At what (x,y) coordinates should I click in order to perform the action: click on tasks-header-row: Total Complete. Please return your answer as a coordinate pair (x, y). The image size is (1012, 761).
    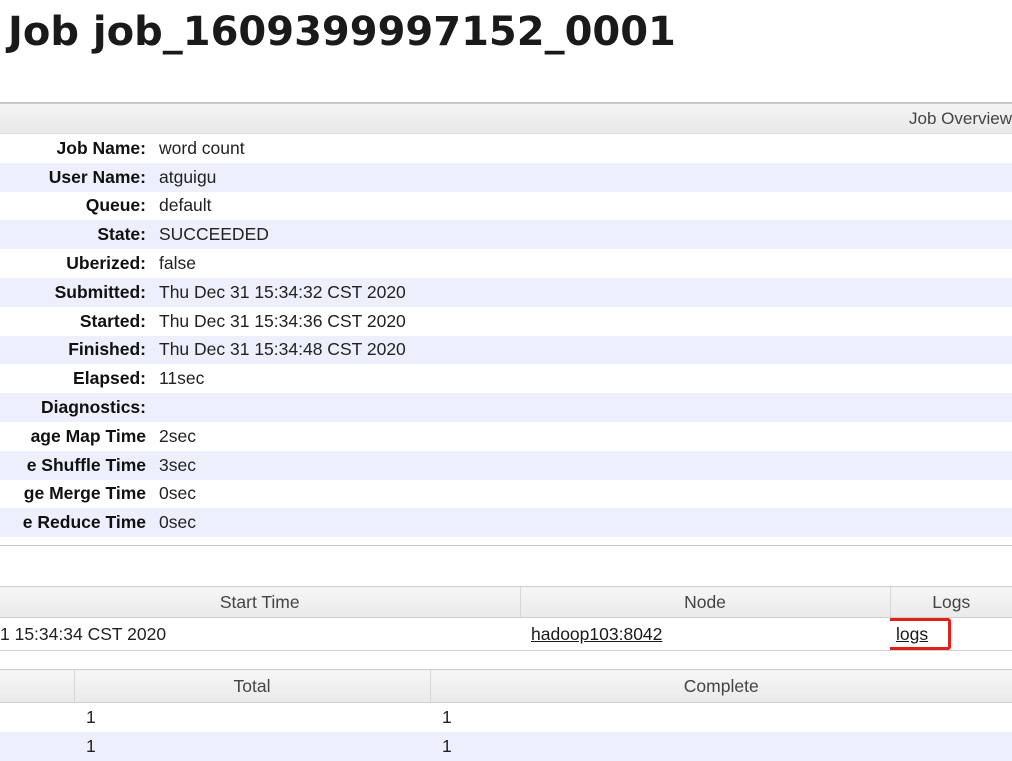
    Looking at the image, I should click on (506, 686).